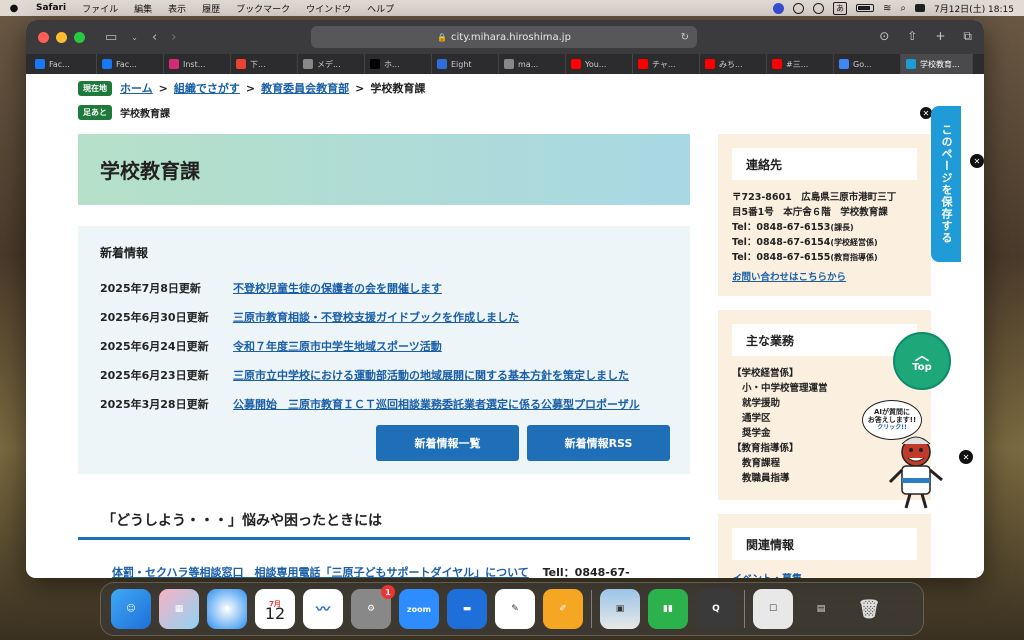 Image resolution: width=1024 pixels, height=640 pixels. I want to click on chevron-down-icon: ⌄, so click(134, 37).